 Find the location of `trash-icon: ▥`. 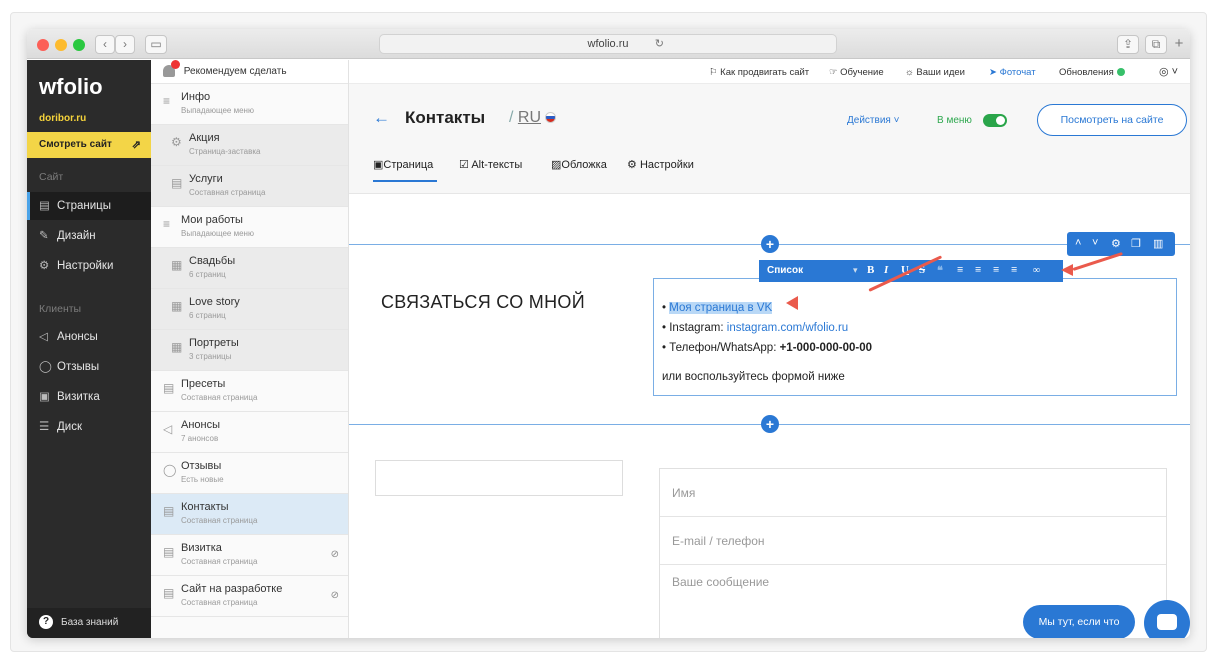

trash-icon: ▥ is located at coordinates (1158, 243).